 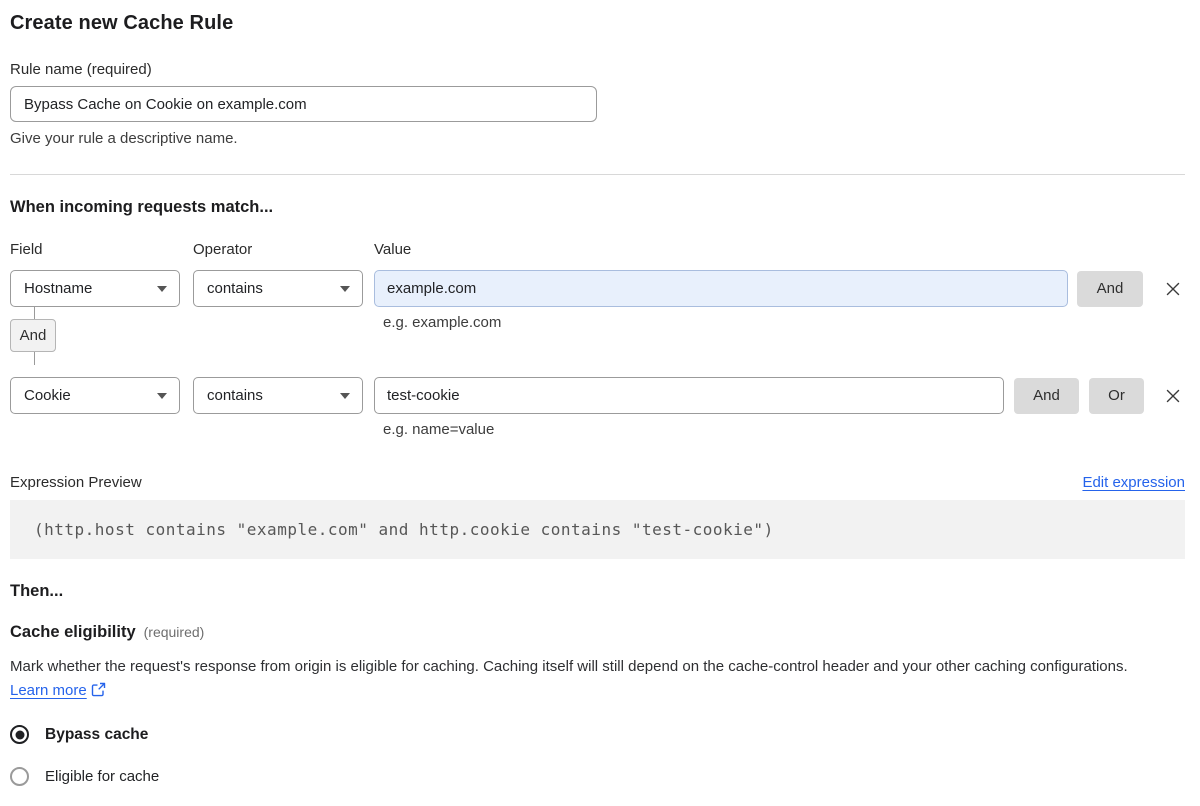 I want to click on field-select-row-1: Hostname, so click(x=95, y=288).